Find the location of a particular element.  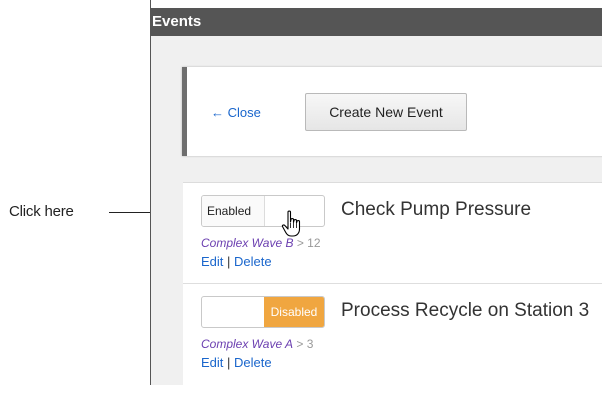

callout-label: Click here is located at coordinates (41, 211).